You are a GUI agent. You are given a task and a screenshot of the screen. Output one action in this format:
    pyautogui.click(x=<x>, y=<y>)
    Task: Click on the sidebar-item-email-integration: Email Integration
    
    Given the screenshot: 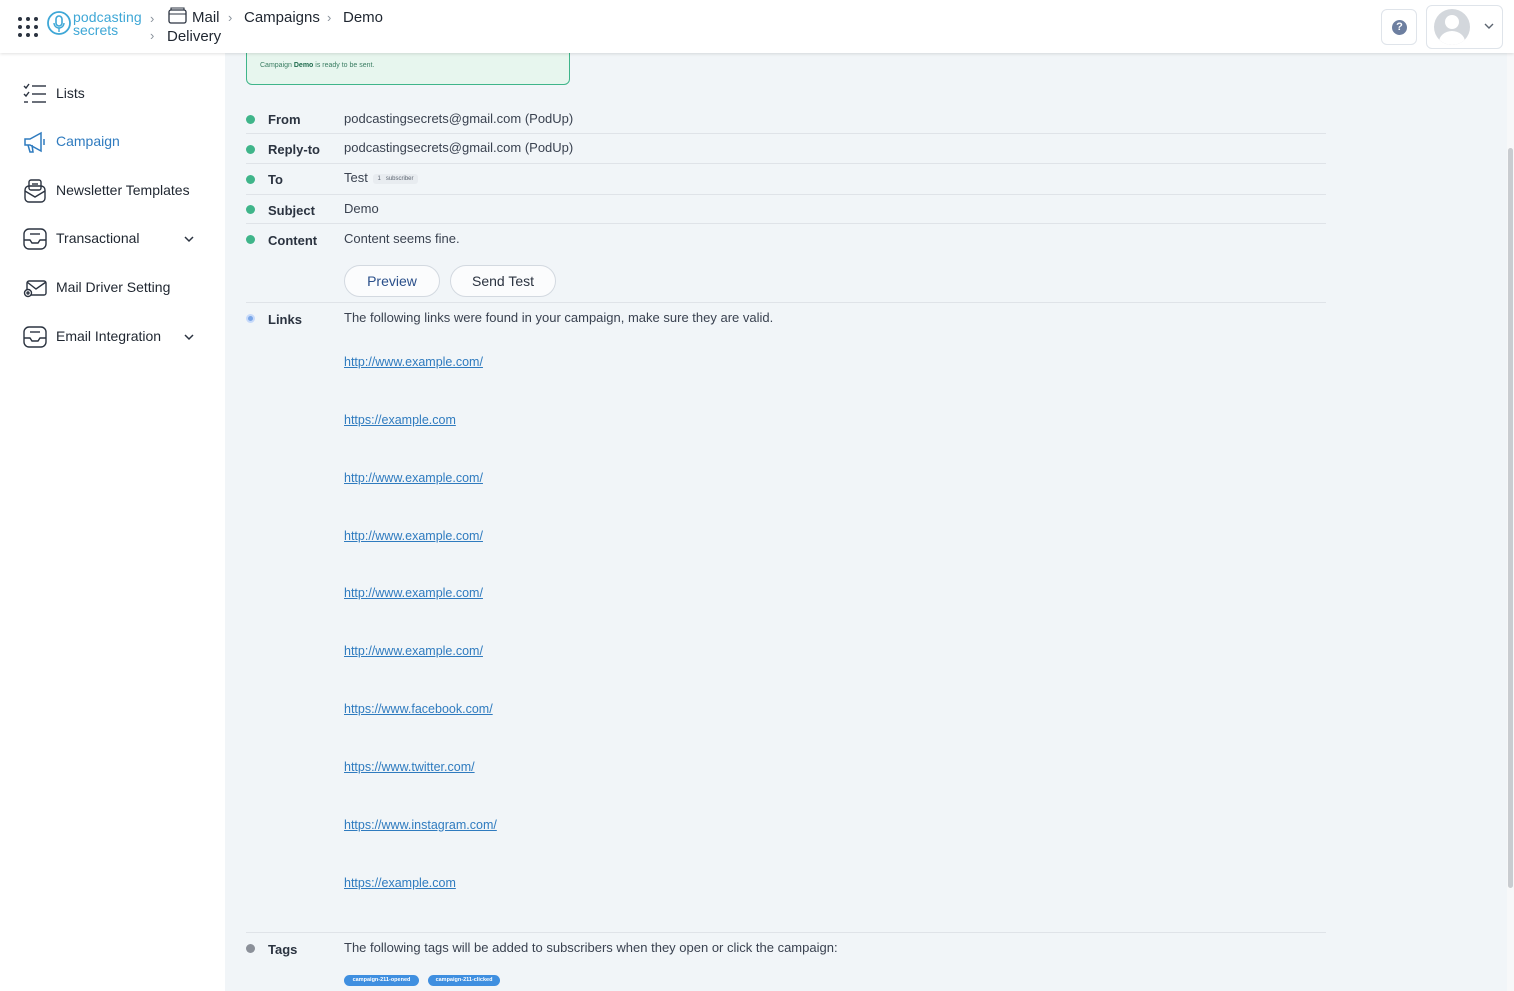 What is the action you would take?
    pyautogui.click(x=112, y=336)
    